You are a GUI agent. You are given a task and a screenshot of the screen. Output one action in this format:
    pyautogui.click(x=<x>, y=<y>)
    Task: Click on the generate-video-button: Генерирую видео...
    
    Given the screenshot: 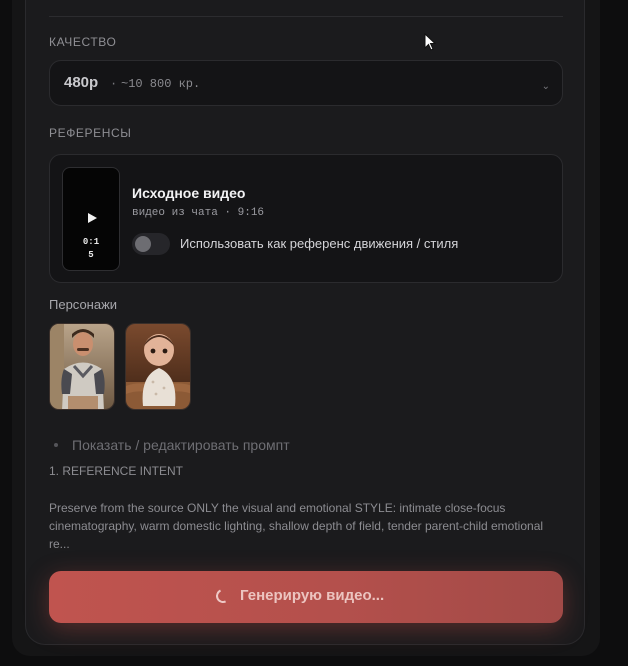 What is the action you would take?
    pyautogui.click(x=306, y=597)
    